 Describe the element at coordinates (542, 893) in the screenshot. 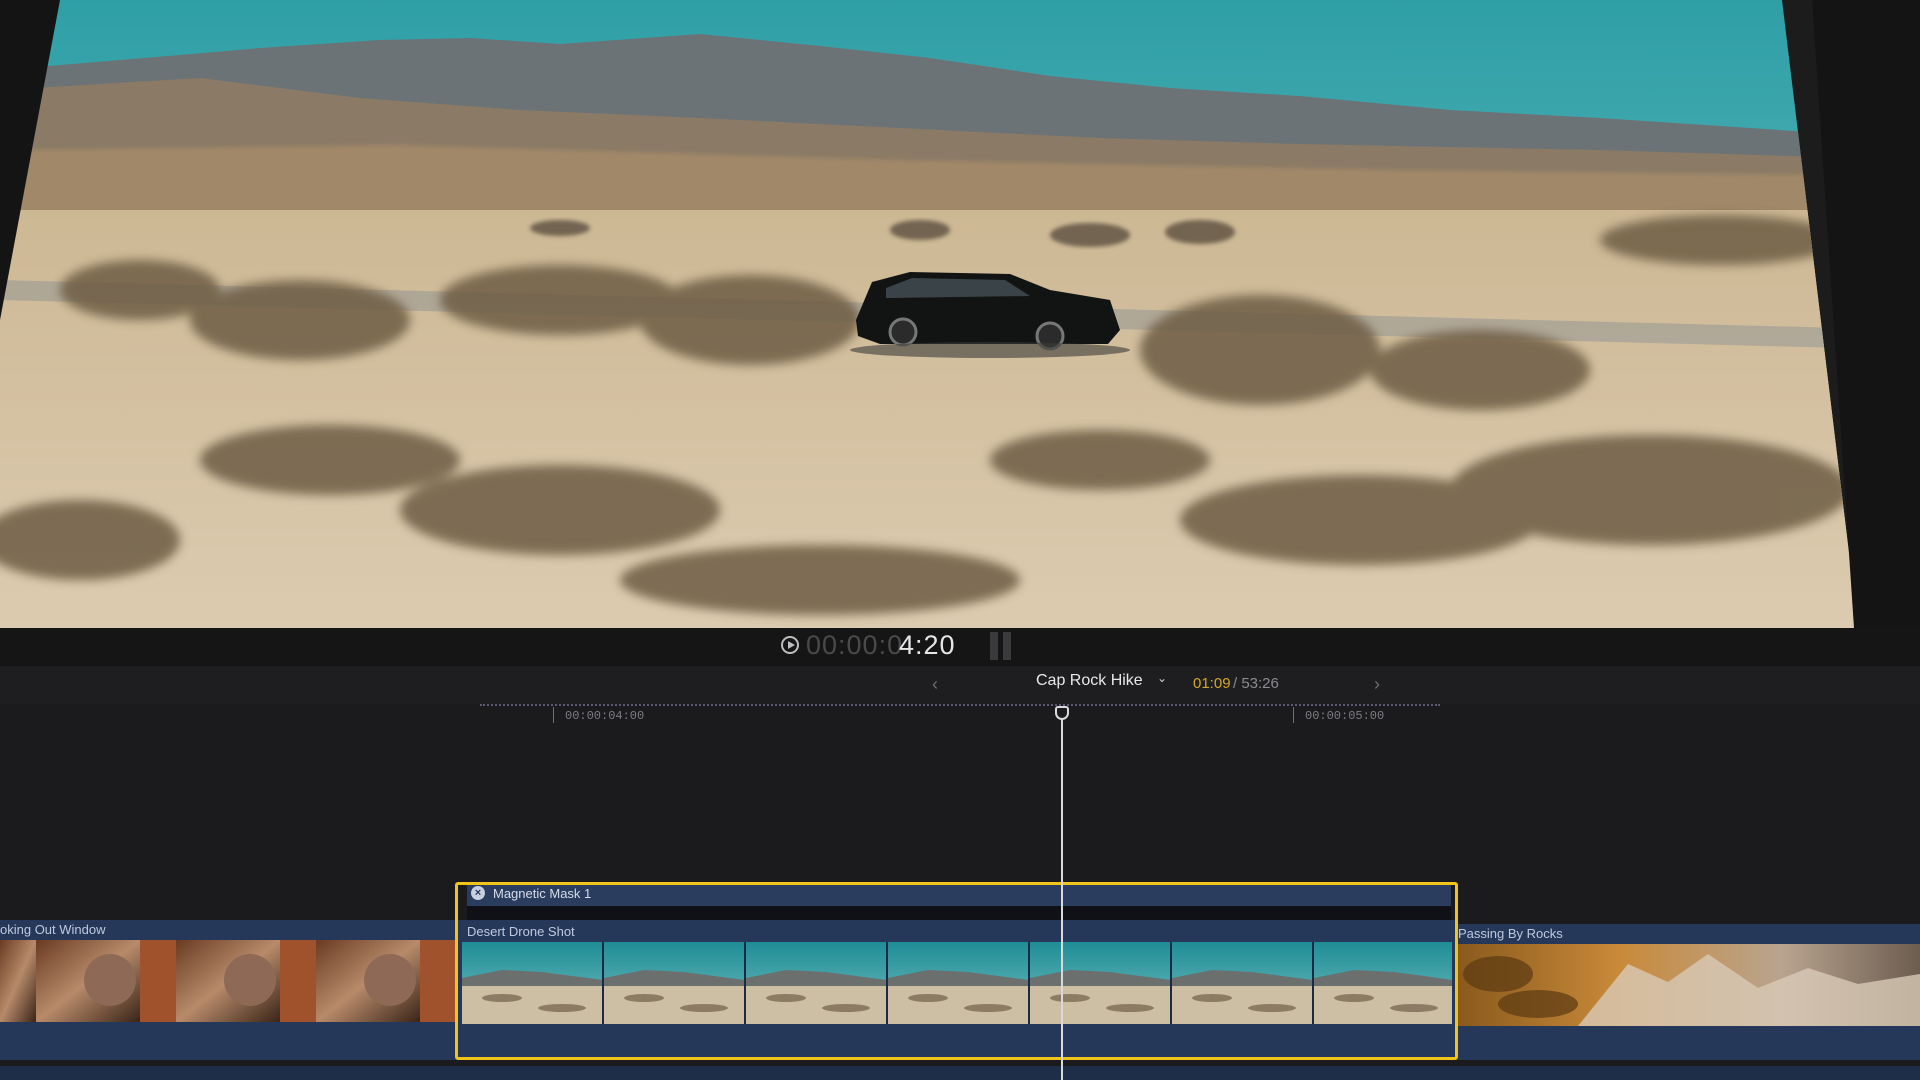

I see `magnetic-mask-label: Magnetic Mask 1` at that location.